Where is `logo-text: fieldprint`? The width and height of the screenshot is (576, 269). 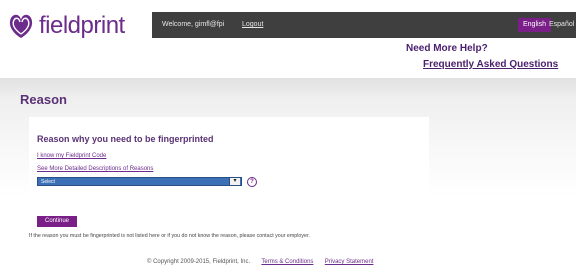
logo-text: fieldprint is located at coordinates (82, 25).